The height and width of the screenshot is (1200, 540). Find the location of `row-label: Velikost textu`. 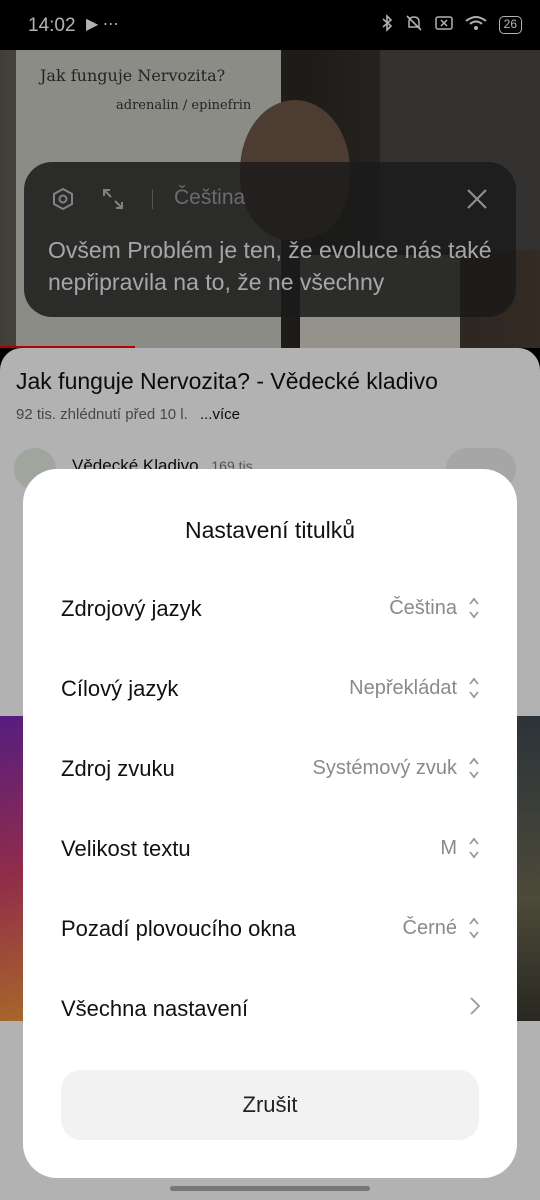

row-label: Velikost textu is located at coordinates (126, 848).